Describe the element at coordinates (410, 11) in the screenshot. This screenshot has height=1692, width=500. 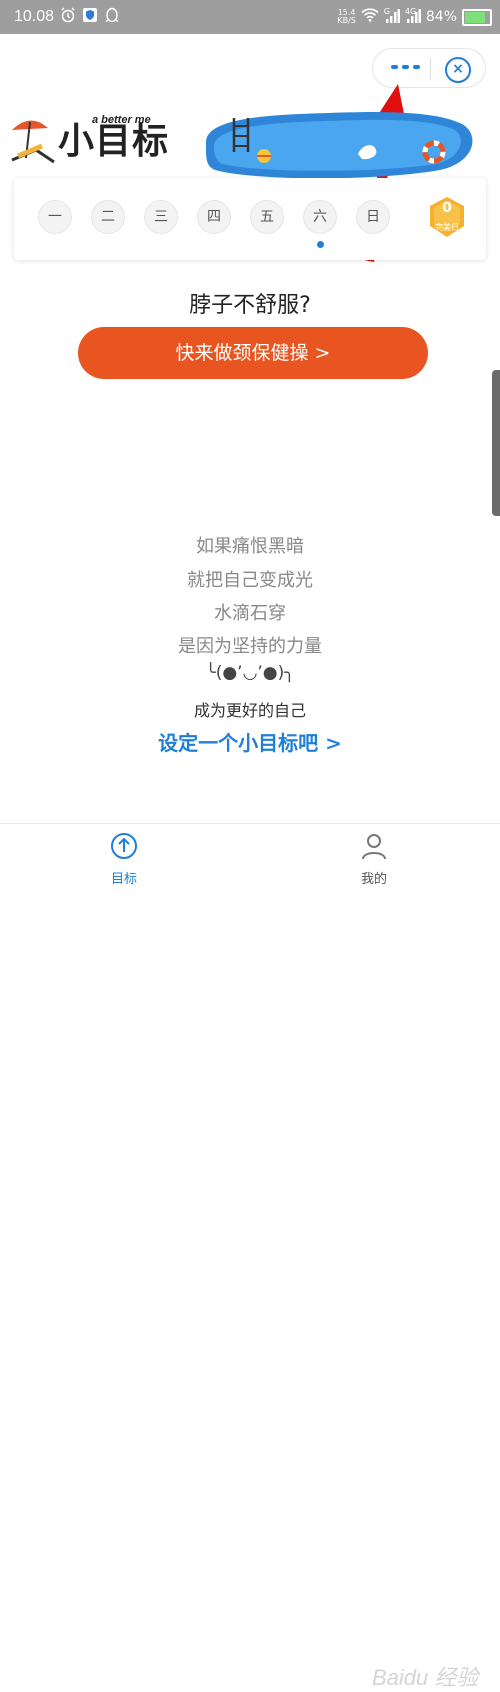
I see `network-label-2: 4G` at that location.